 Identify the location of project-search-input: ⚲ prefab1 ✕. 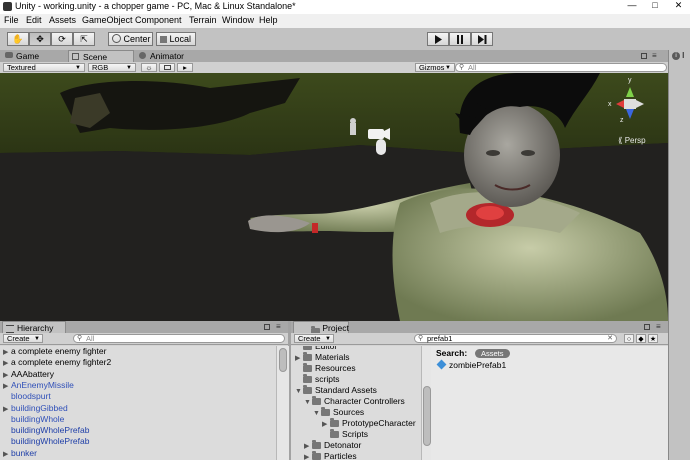
(515, 338).